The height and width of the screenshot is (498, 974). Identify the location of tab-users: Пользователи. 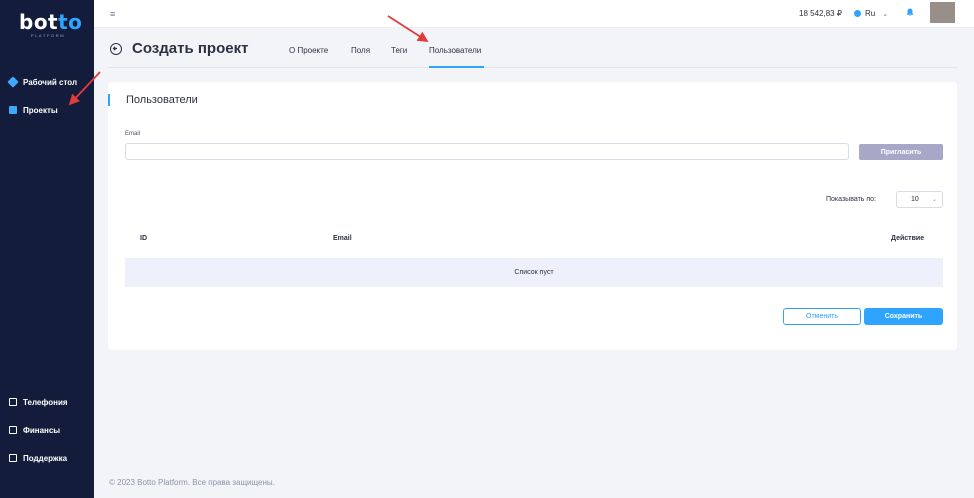
(455, 50).